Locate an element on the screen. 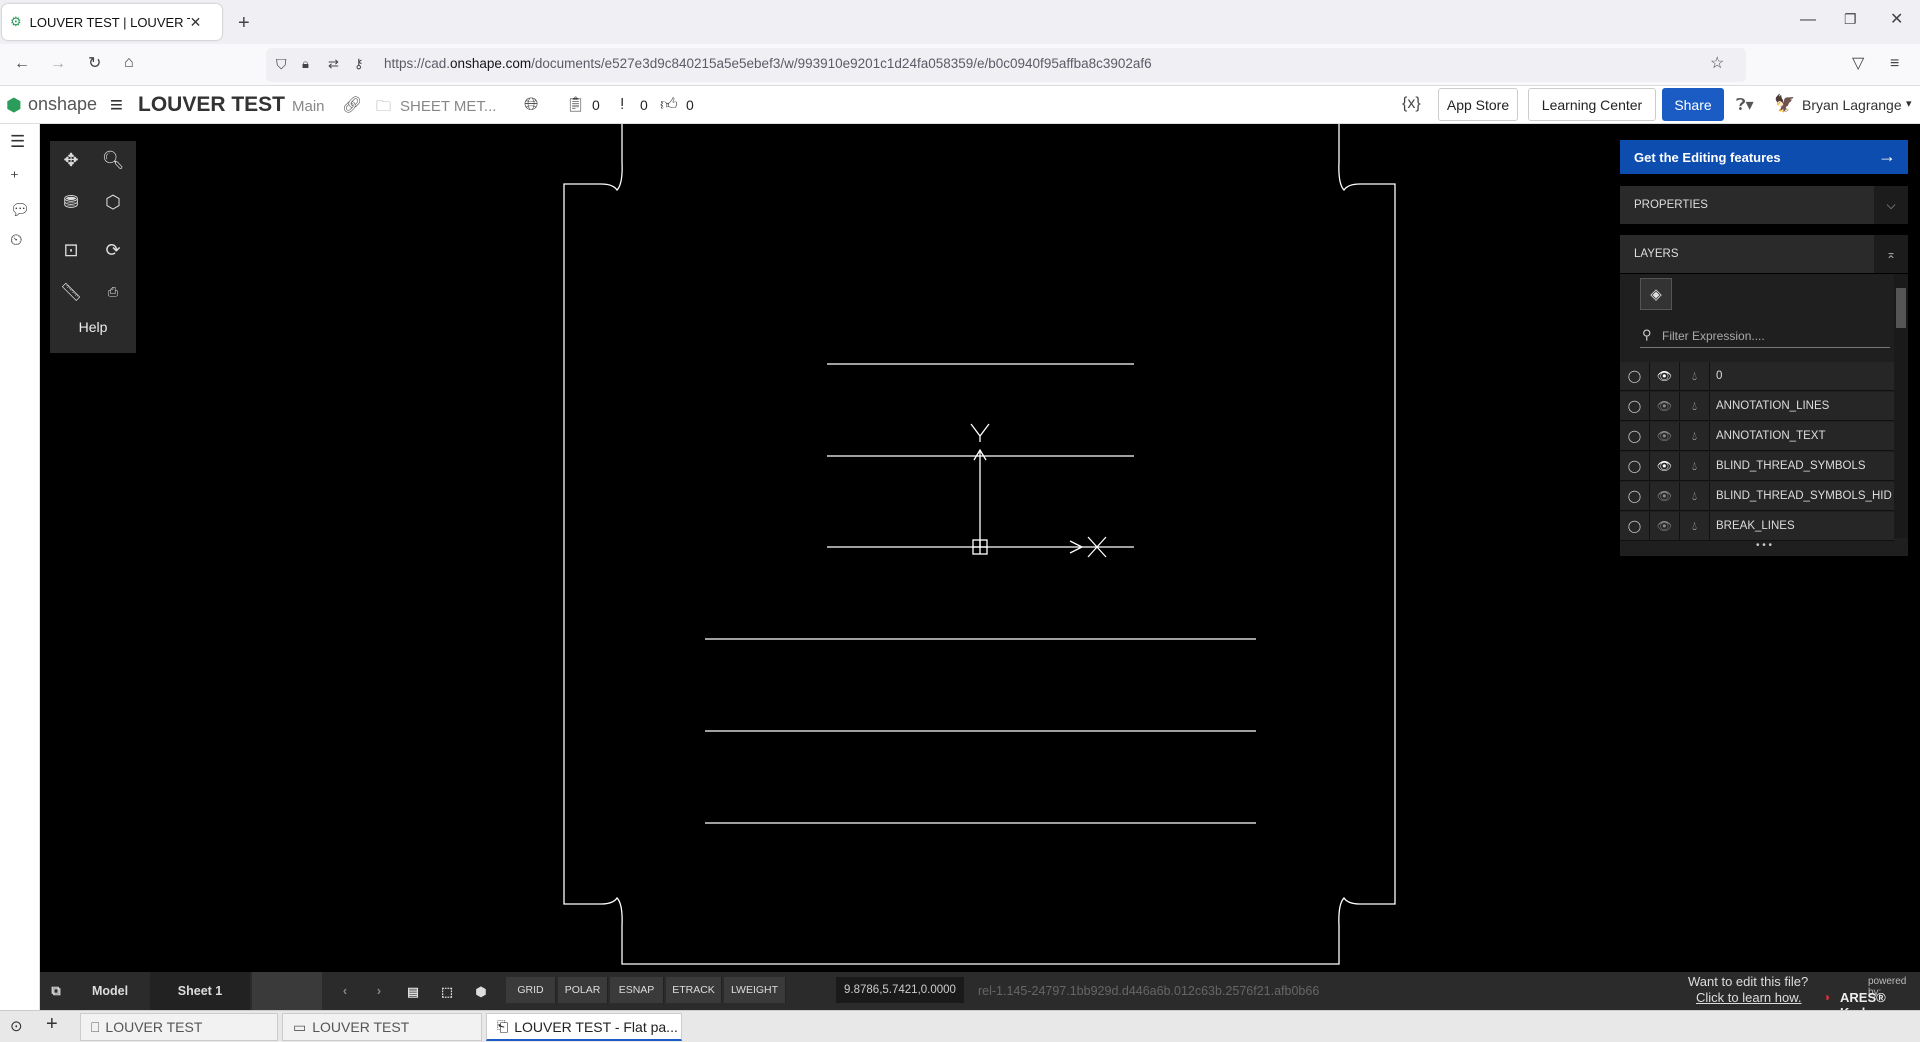 This screenshot has height=1042, width=1920. view-cube-icon: ⬡ is located at coordinates (113, 202).